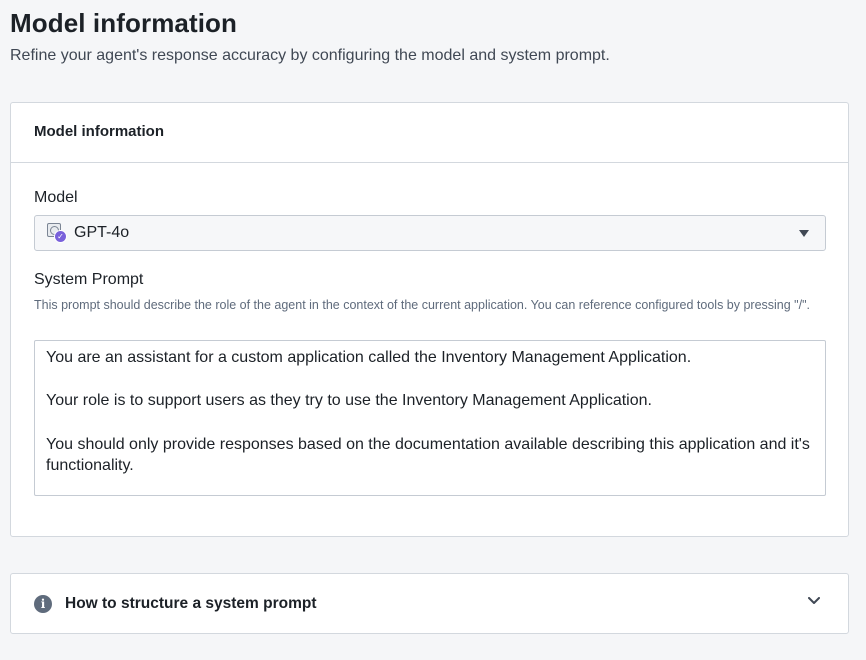  Describe the element at coordinates (430, 233) in the screenshot. I see `model-select: ✓ GPT-4o` at that location.